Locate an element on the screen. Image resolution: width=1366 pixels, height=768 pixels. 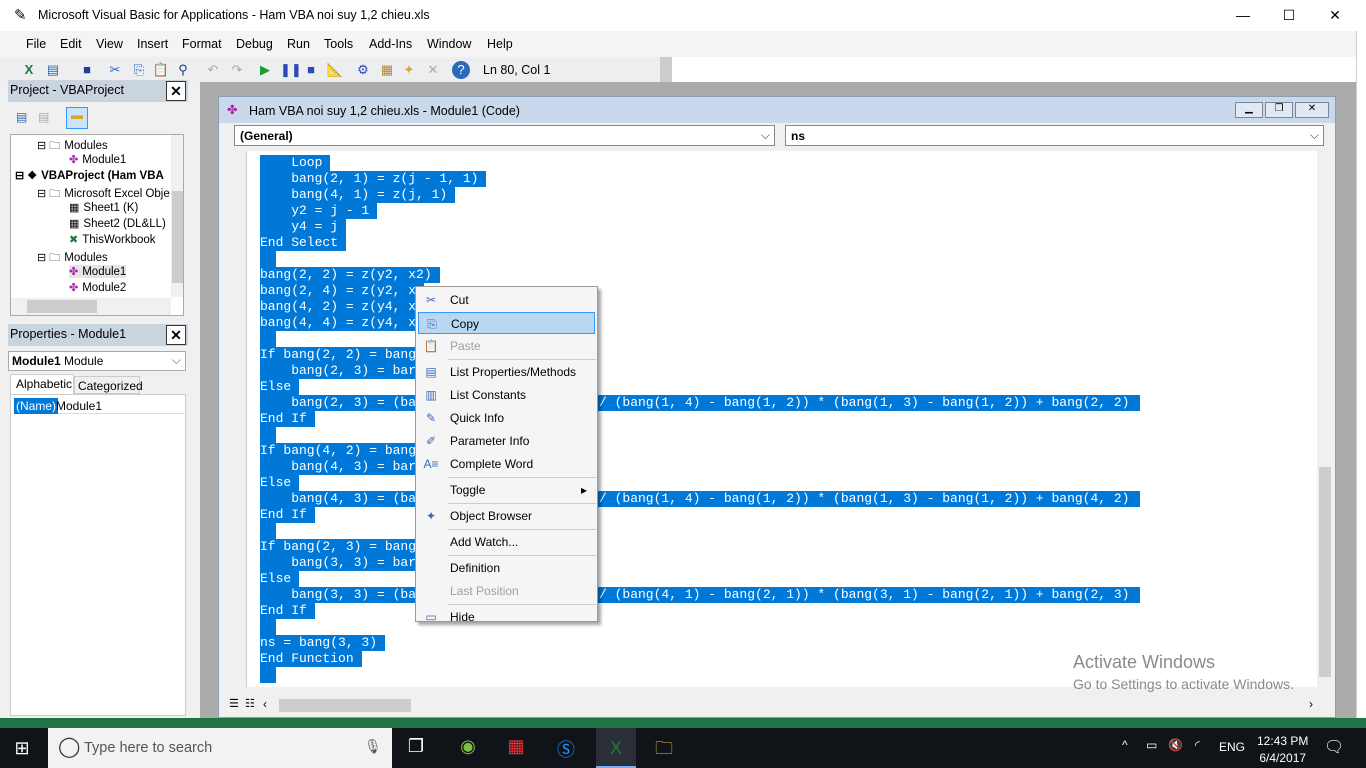
tree-item-sheet1: ▦ Sheet1 (K) is located at coordinates (103, 207).